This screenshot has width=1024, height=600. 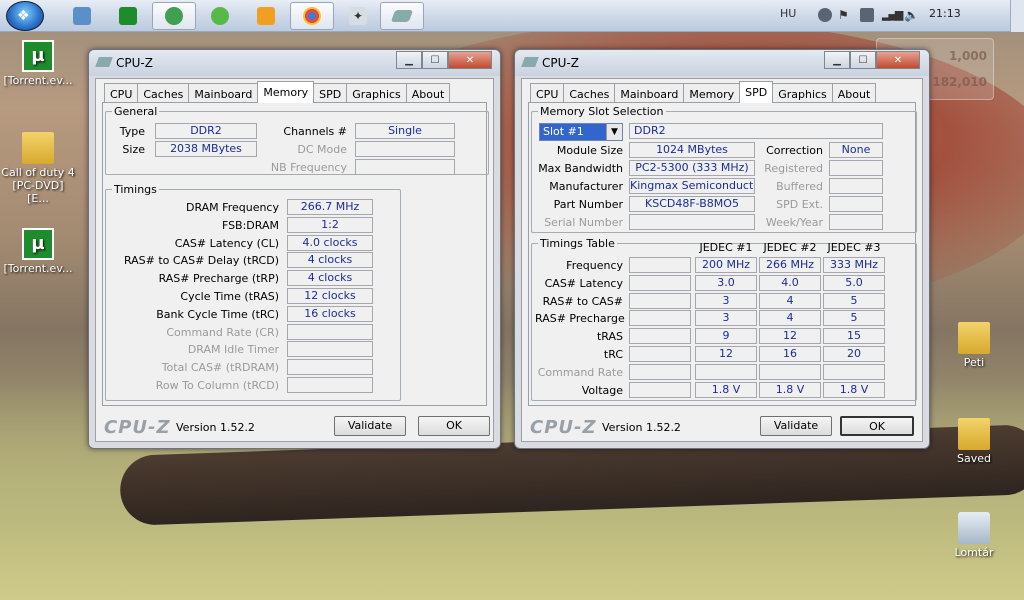 What do you see at coordinates (790, 265) in the screenshot?
I see `jedec-value: 266 MHz` at bounding box center [790, 265].